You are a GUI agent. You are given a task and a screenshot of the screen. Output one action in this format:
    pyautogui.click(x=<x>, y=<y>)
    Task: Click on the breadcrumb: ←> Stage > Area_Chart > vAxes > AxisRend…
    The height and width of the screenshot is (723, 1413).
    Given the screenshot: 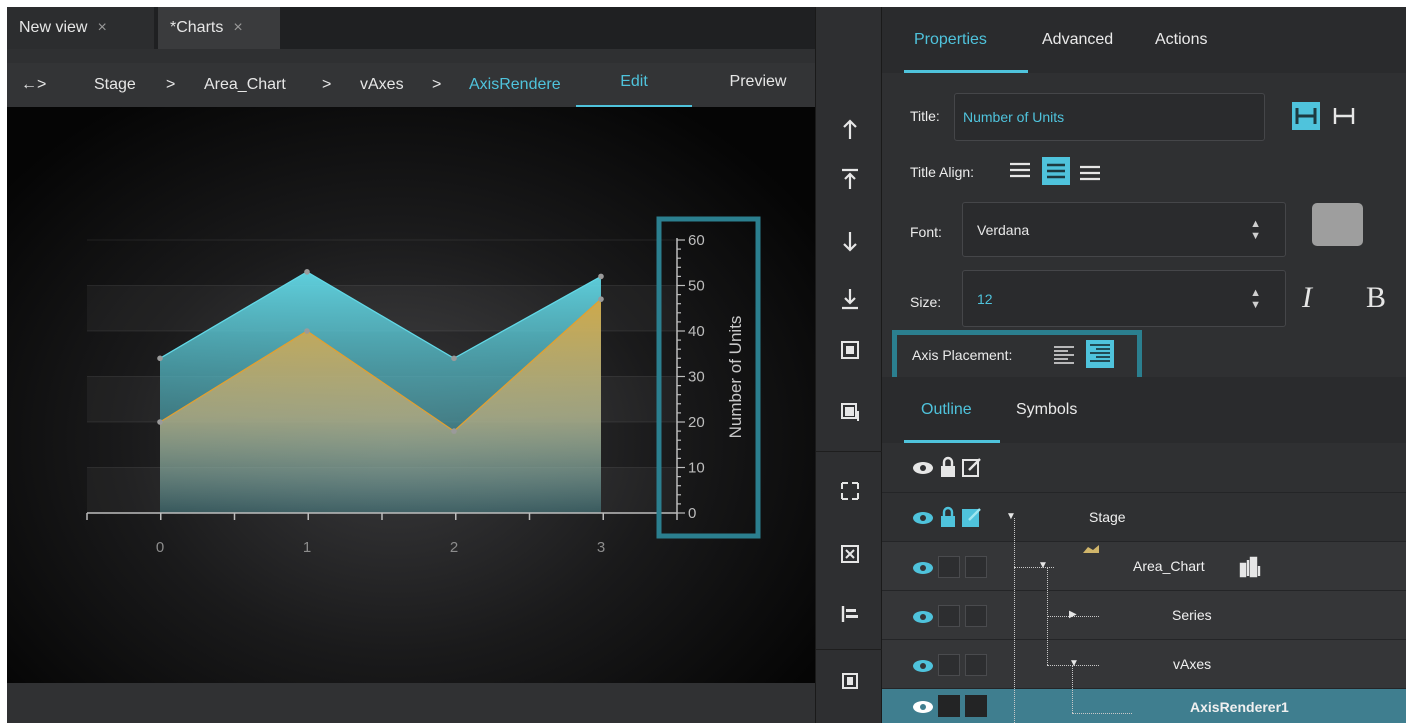 What is the action you would take?
    pyautogui.click(x=411, y=85)
    